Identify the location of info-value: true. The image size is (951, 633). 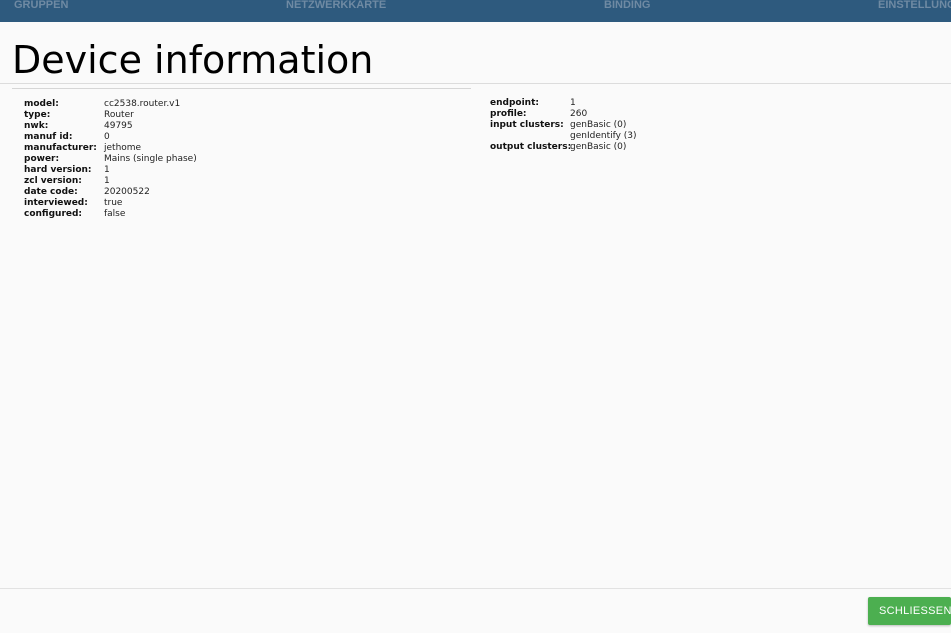
(113, 203).